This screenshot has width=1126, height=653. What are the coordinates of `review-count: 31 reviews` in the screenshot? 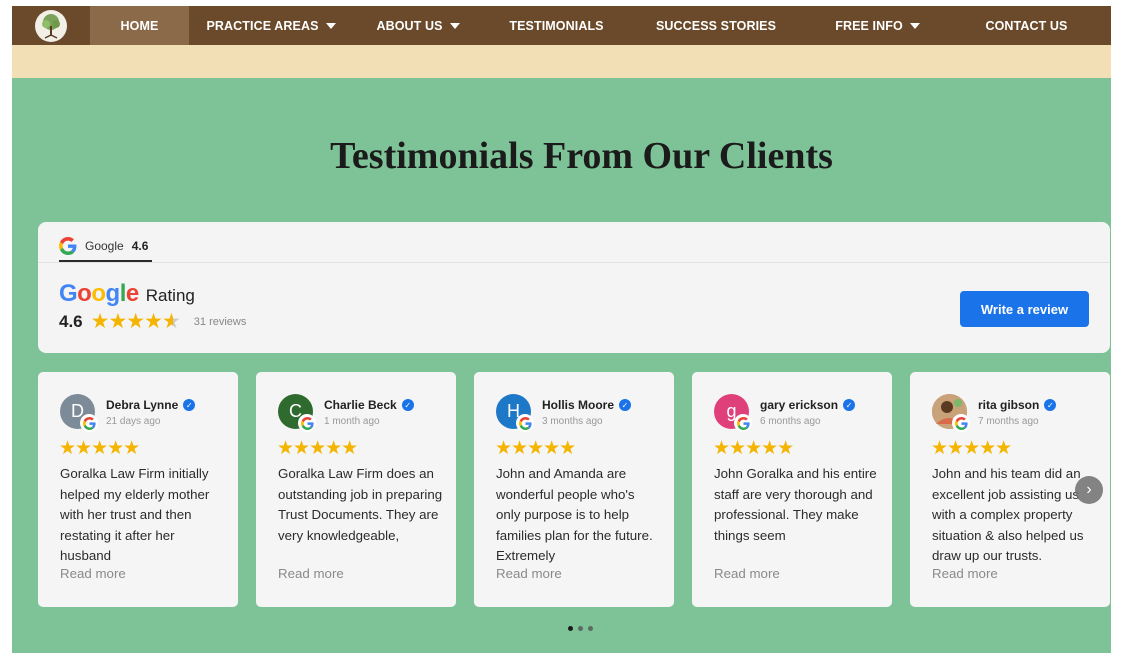 It's located at (220, 321).